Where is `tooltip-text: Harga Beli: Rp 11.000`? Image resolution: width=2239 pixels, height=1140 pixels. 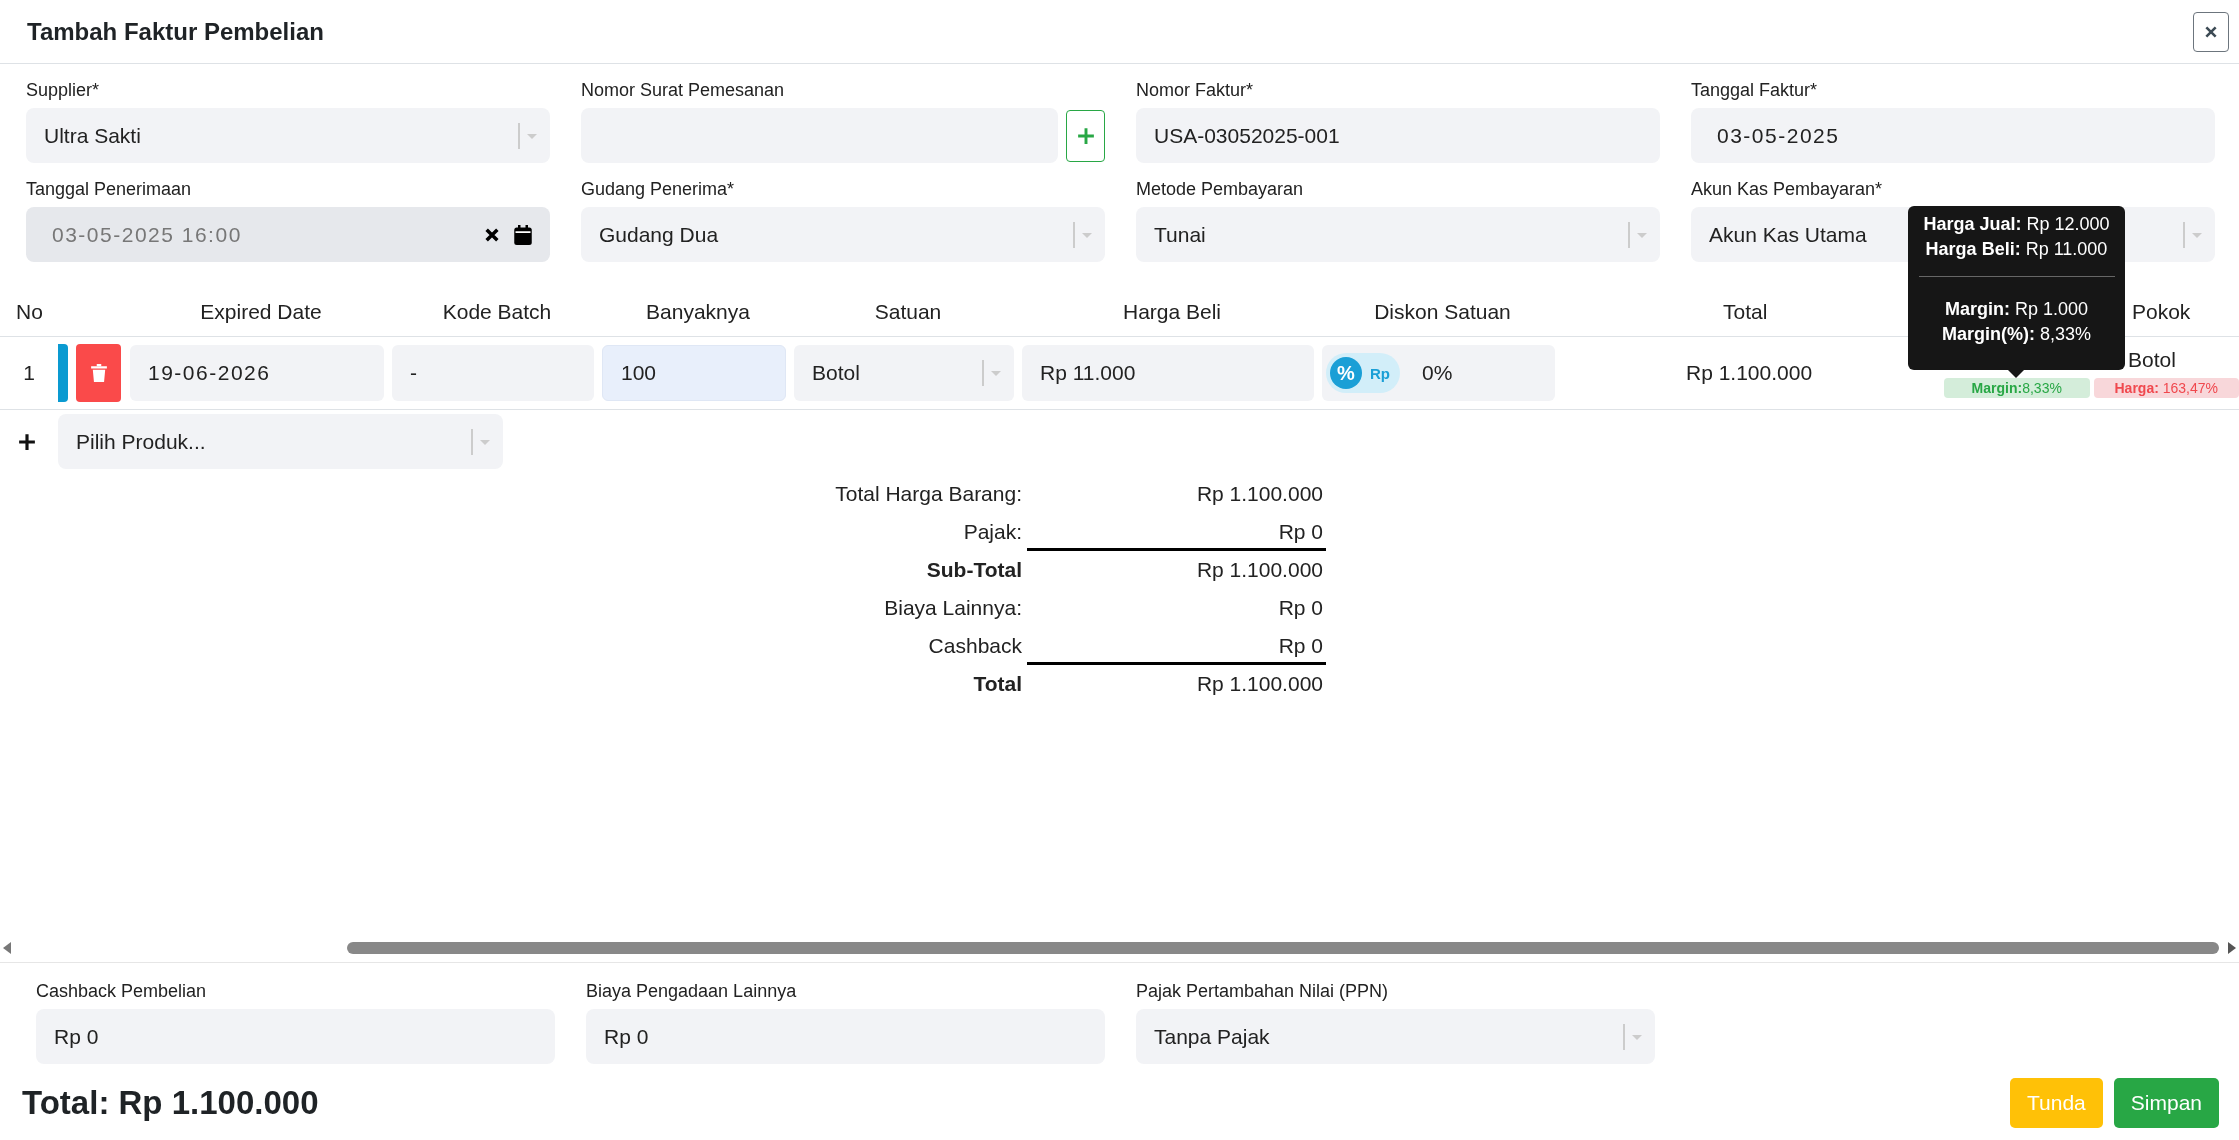 tooltip-text: Harga Beli: Rp 11.000 is located at coordinates (2016, 249).